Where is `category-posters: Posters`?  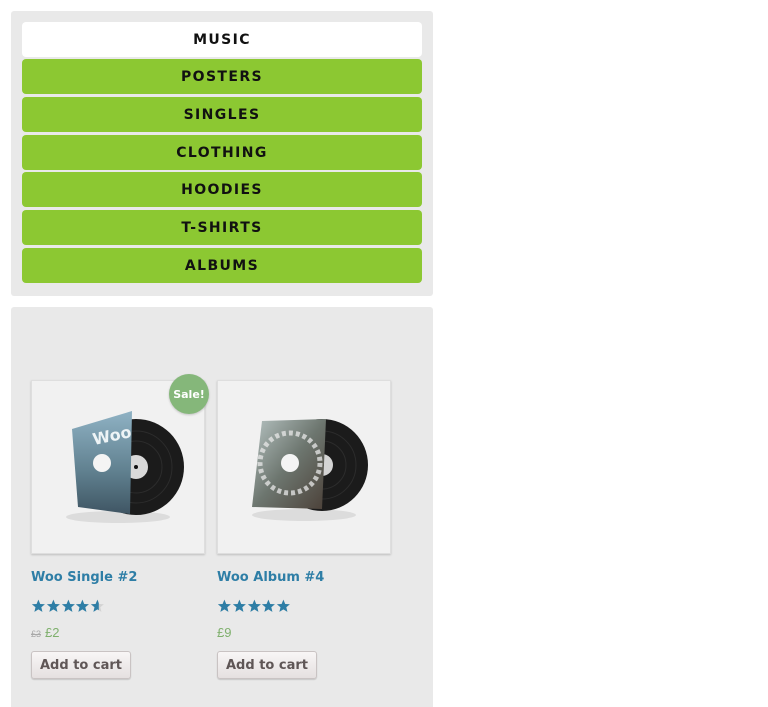 category-posters: Posters is located at coordinates (222, 76).